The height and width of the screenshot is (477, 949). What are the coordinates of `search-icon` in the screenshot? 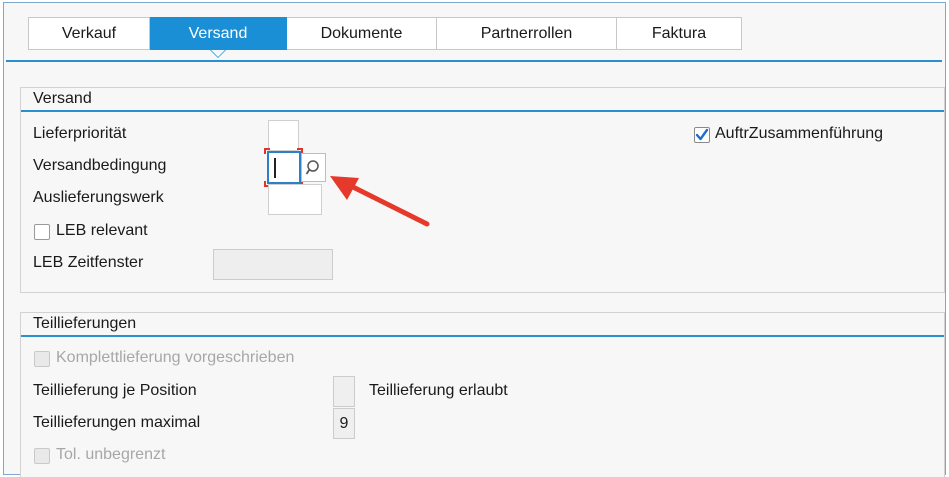 It's located at (312, 166).